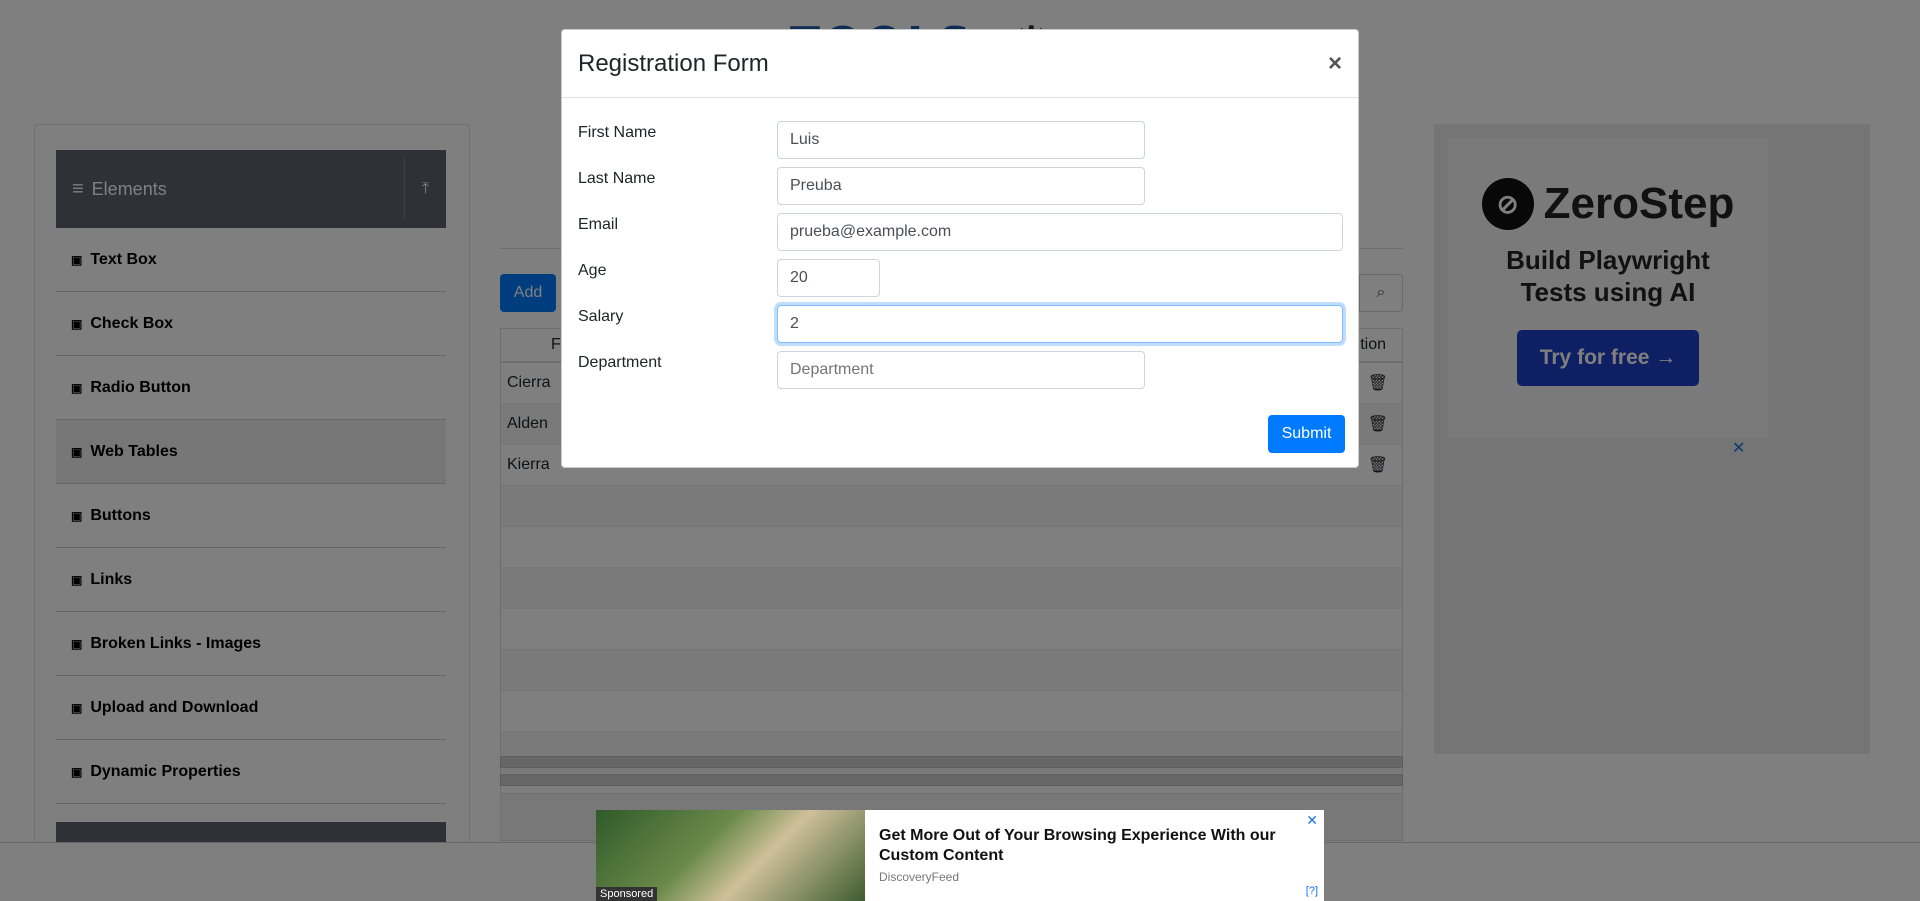  Describe the element at coordinates (592, 270) in the screenshot. I see `age-label: Age` at that location.